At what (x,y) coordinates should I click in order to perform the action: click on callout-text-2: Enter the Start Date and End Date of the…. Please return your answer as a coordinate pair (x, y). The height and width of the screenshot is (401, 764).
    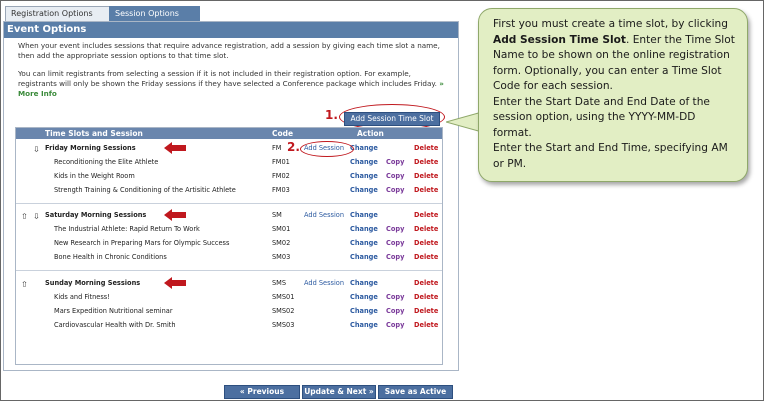
    Looking at the image, I should click on (601, 117).